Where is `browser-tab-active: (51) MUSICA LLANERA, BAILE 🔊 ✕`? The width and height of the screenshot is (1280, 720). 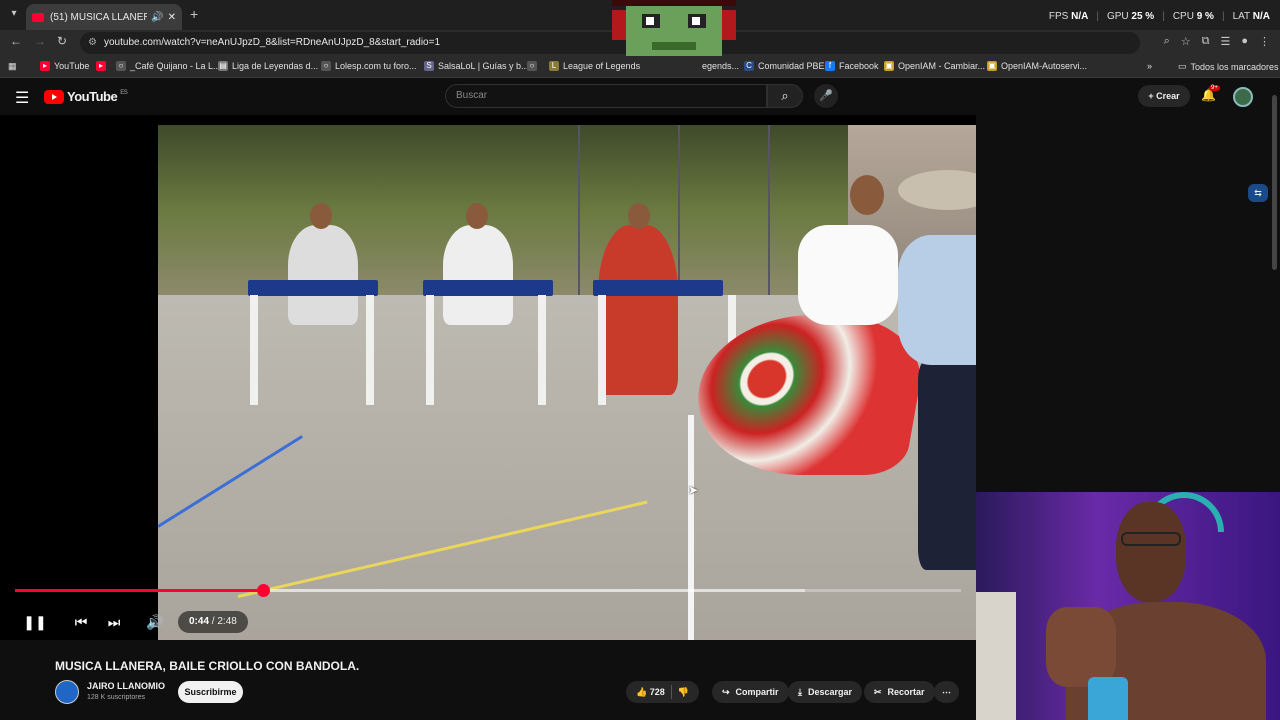 browser-tab-active: (51) MUSICA LLANERA, BAILE 🔊 ✕ is located at coordinates (104, 17).